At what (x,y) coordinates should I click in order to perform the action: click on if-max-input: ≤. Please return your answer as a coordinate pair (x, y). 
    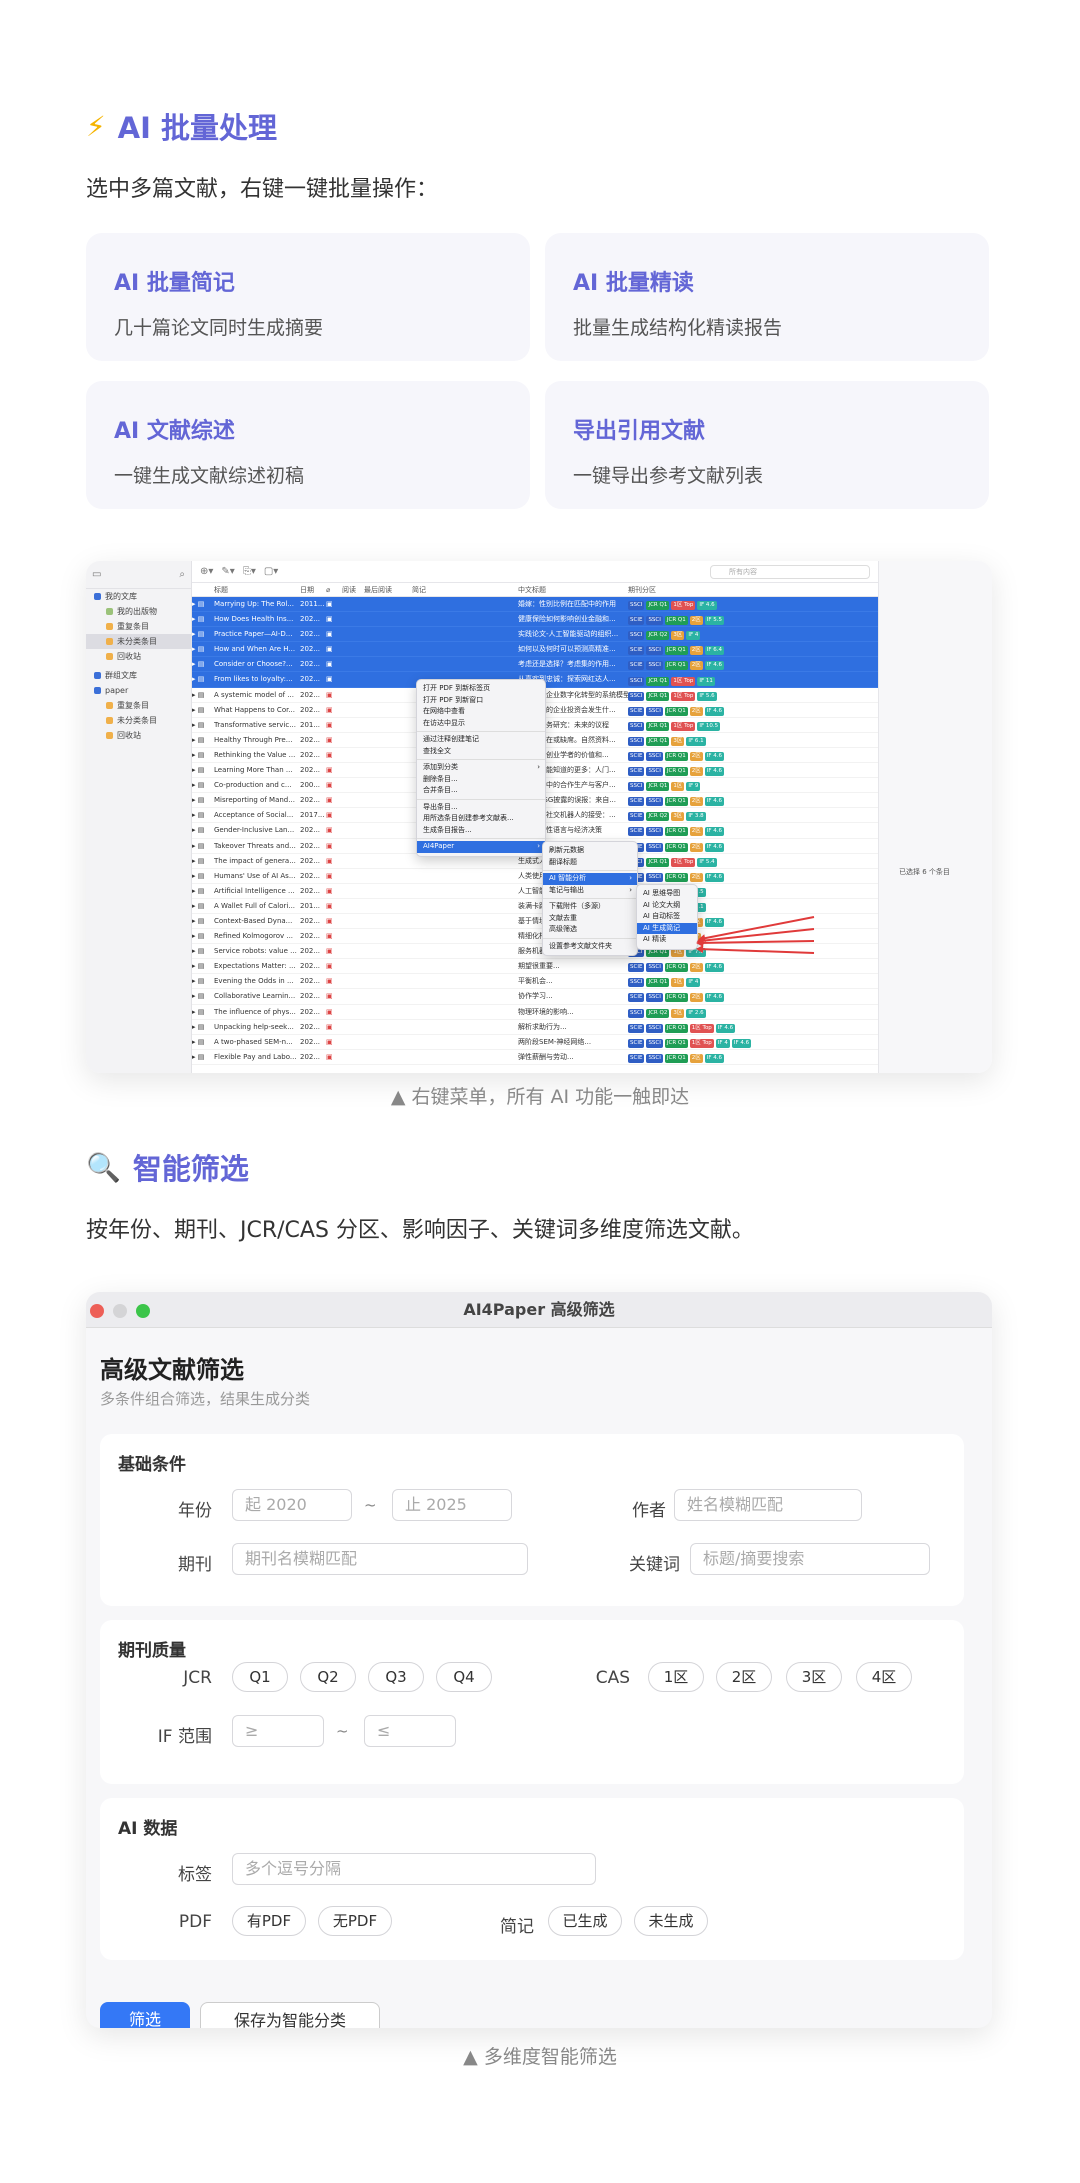
    Looking at the image, I should click on (410, 1731).